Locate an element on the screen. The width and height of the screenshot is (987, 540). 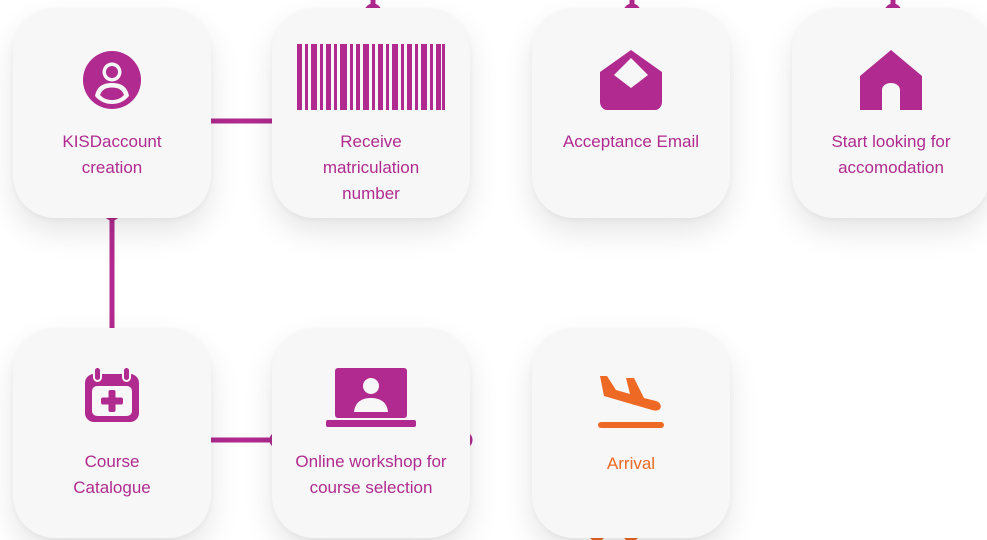
open-envelope-icon is located at coordinates (631, 80).